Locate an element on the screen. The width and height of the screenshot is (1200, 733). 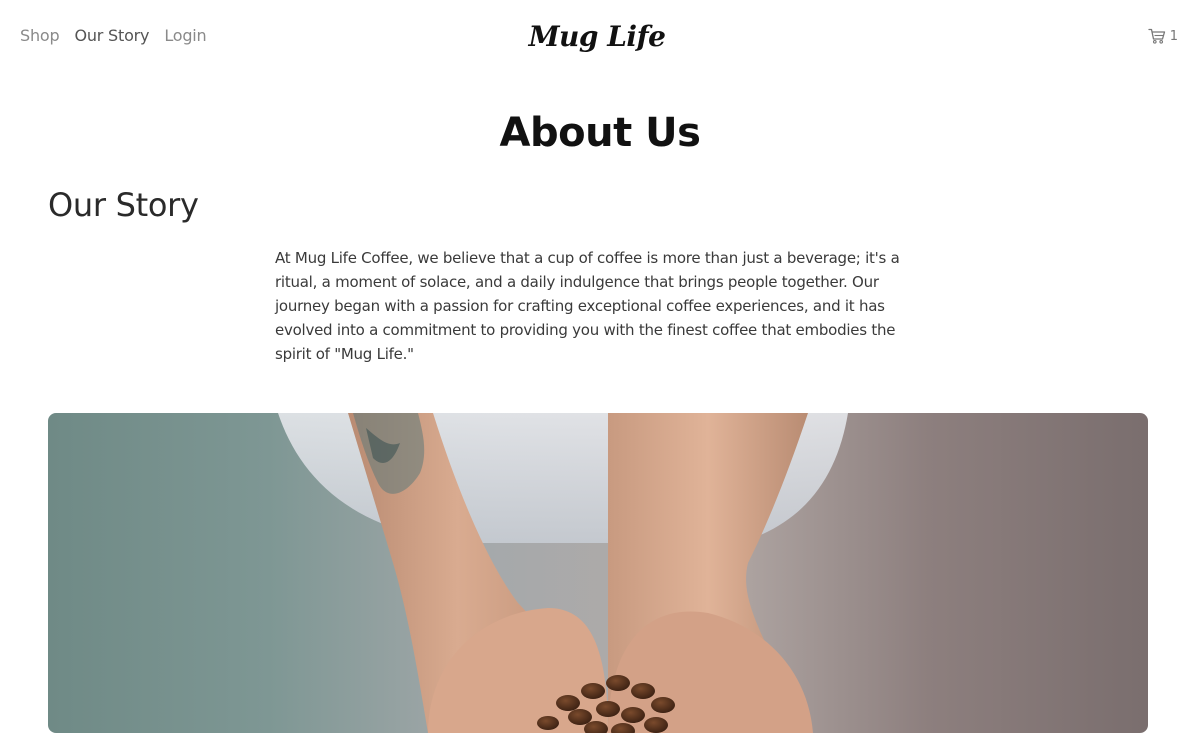
cart-count: 1 is located at coordinates (1173, 36).